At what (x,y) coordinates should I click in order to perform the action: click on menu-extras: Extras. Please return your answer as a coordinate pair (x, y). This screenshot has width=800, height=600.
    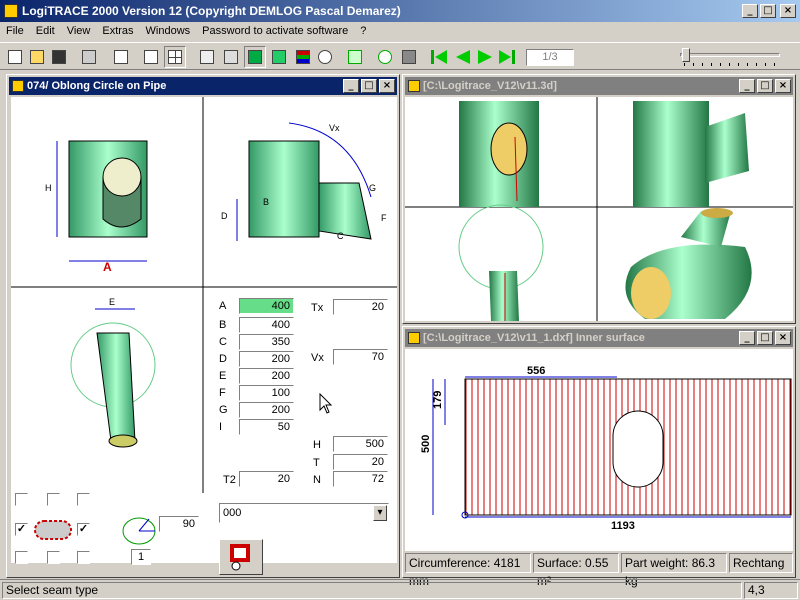
    Looking at the image, I should click on (117, 31).